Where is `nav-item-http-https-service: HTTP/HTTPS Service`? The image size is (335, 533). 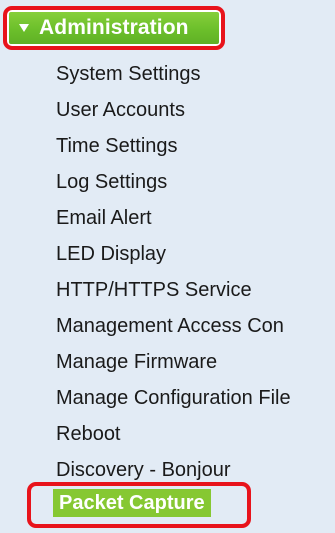 nav-item-http-https-service: HTTP/HTTPS Service is located at coordinates (167, 290).